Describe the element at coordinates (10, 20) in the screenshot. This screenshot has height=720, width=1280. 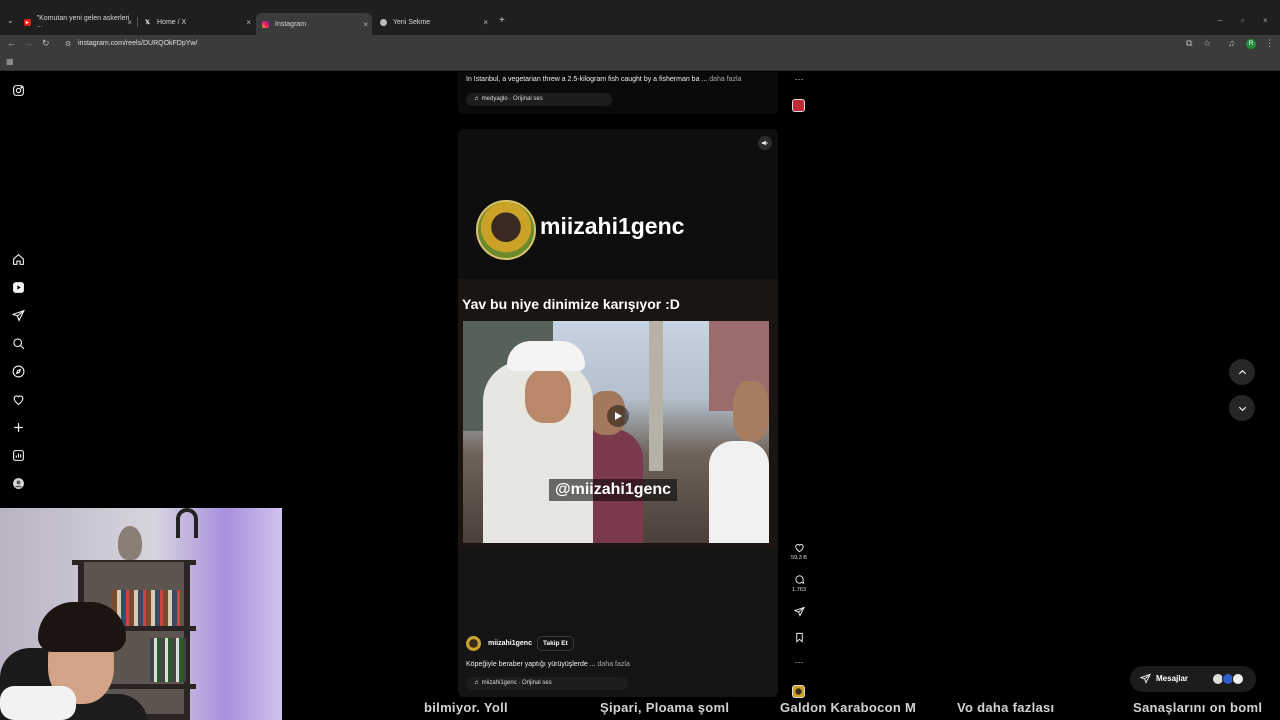
I see `tab-search-chevron-icon: ⌄` at that location.